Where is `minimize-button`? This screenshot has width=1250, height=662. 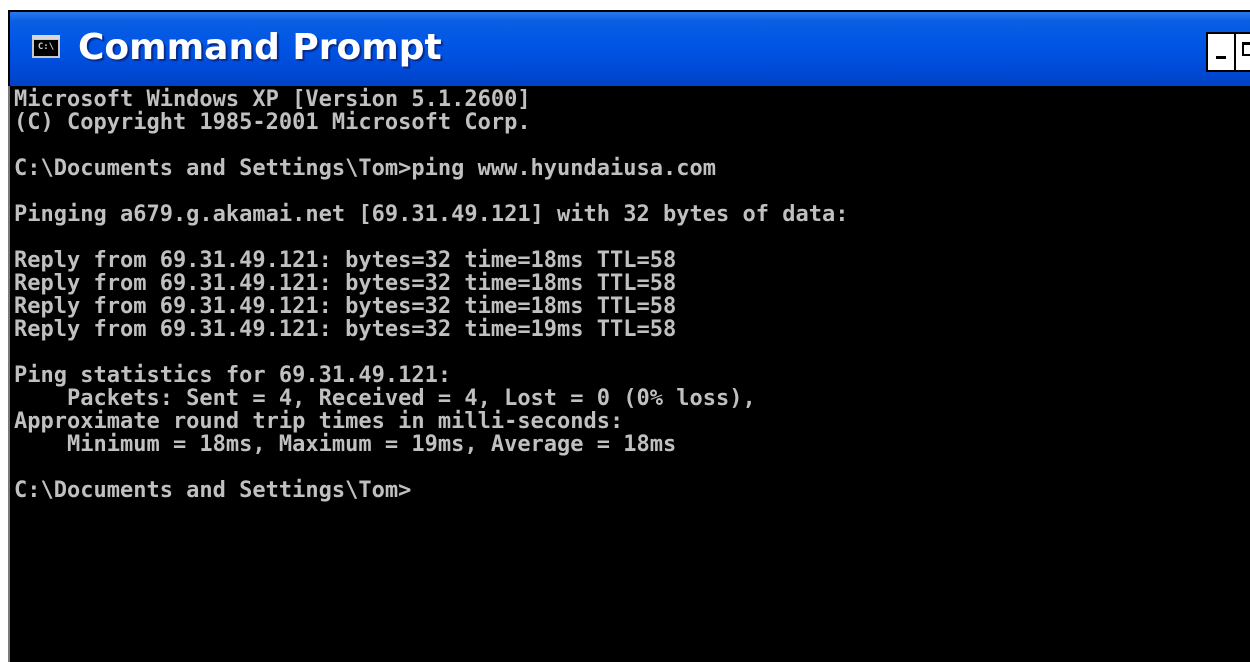
minimize-button is located at coordinates (1221, 52).